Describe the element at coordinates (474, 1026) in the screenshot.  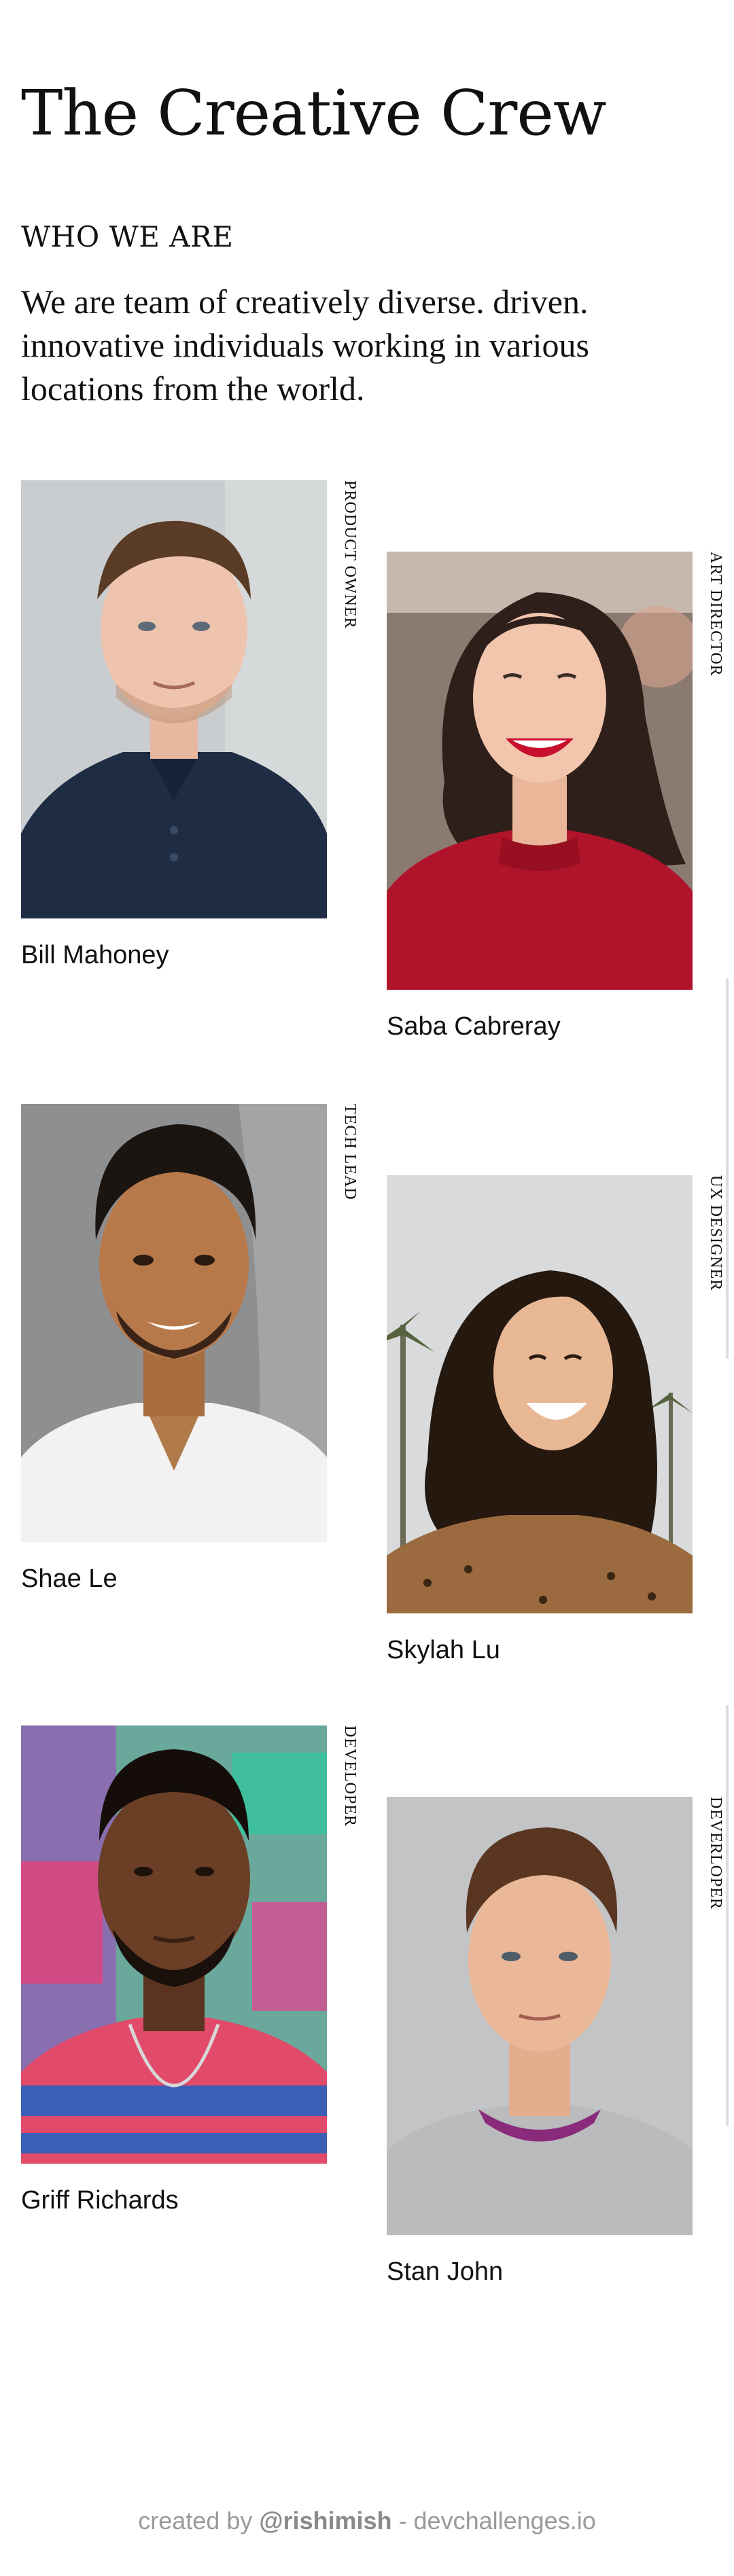
I see `member-name: Saba Cabreray` at that location.